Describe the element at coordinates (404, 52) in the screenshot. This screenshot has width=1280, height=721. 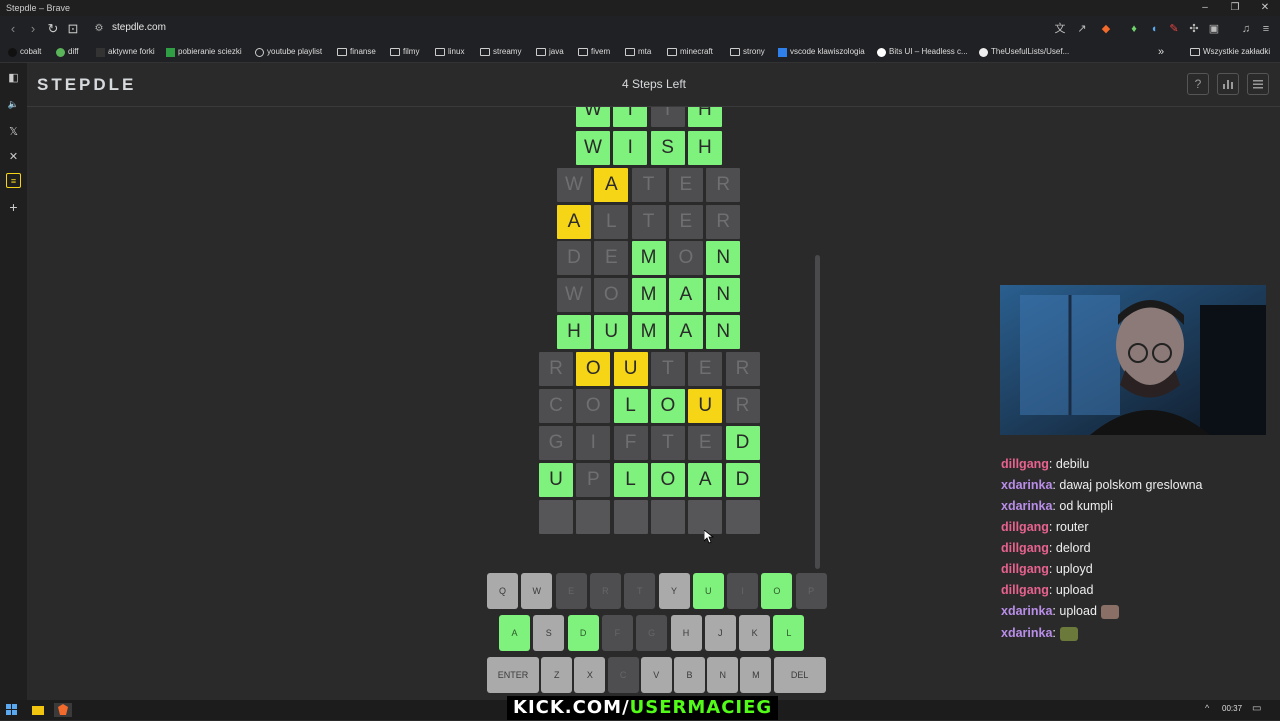
I see `bookmark-folder: filmy` at that location.